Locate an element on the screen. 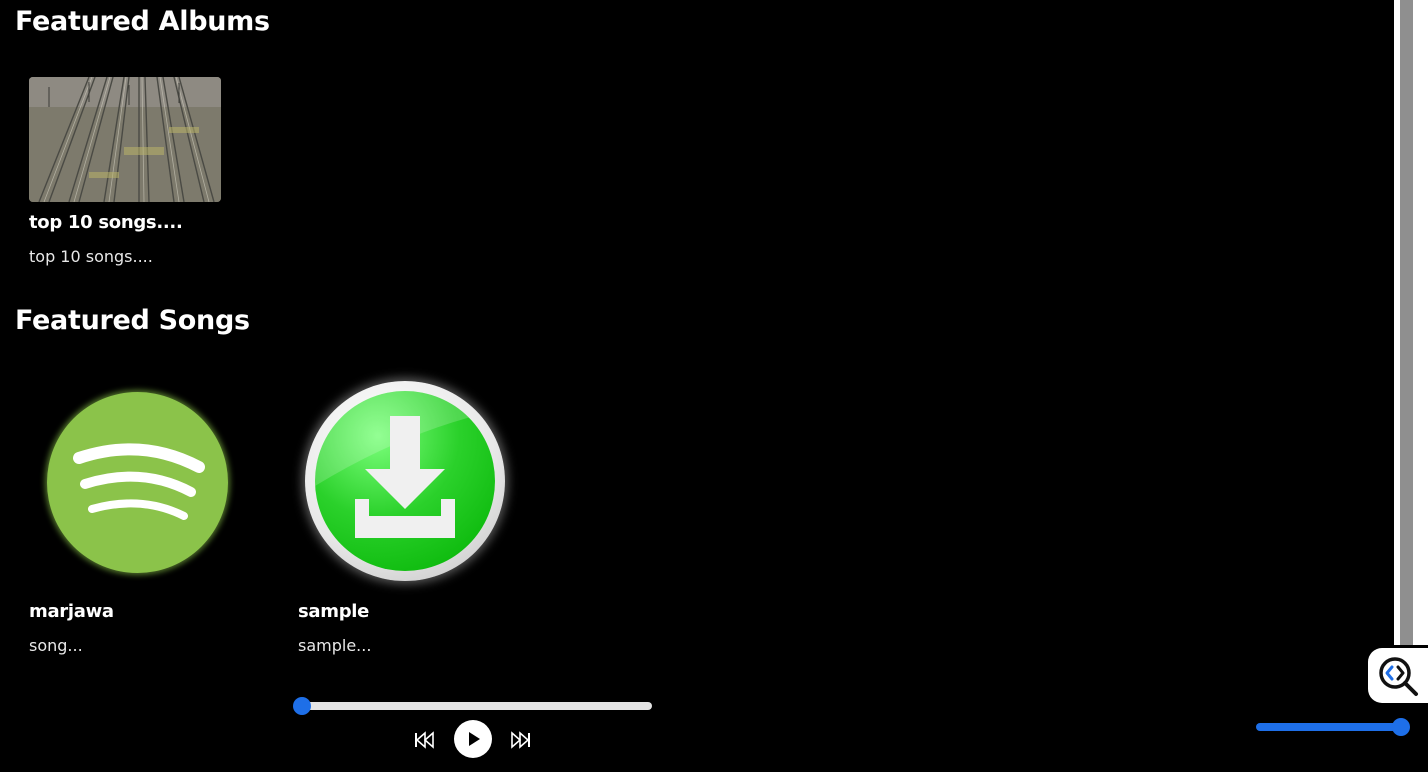 Image resolution: width=1428 pixels, height=772 pixels. next-button is located at coordinates (520, 740).